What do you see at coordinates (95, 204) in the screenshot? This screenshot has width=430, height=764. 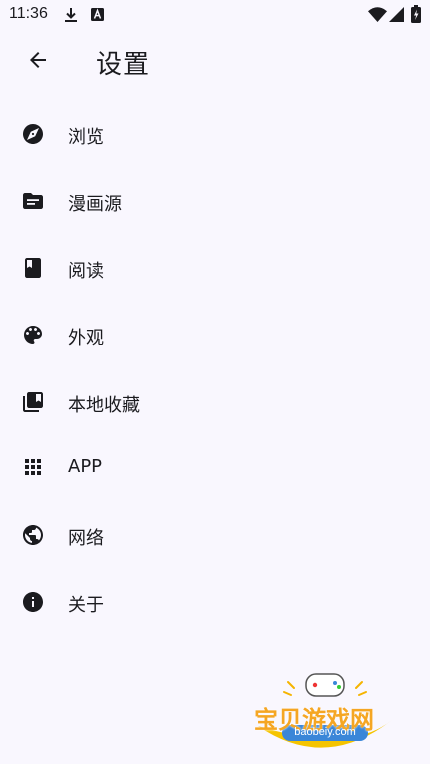 I see `settings-item-label: 漫画源` at bounding box center [95, 204].